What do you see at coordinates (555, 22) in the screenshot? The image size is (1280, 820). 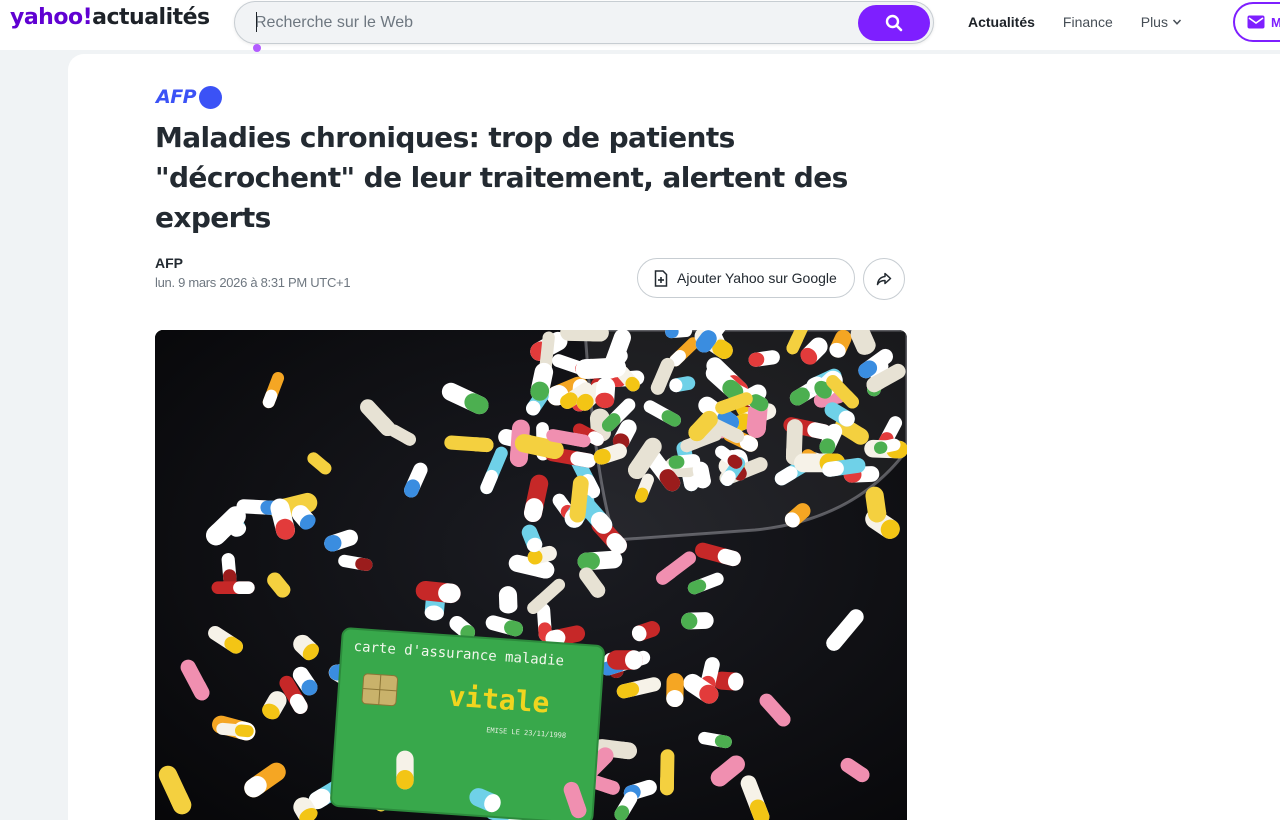 I see `search-input` at bounding box center [555, 22].